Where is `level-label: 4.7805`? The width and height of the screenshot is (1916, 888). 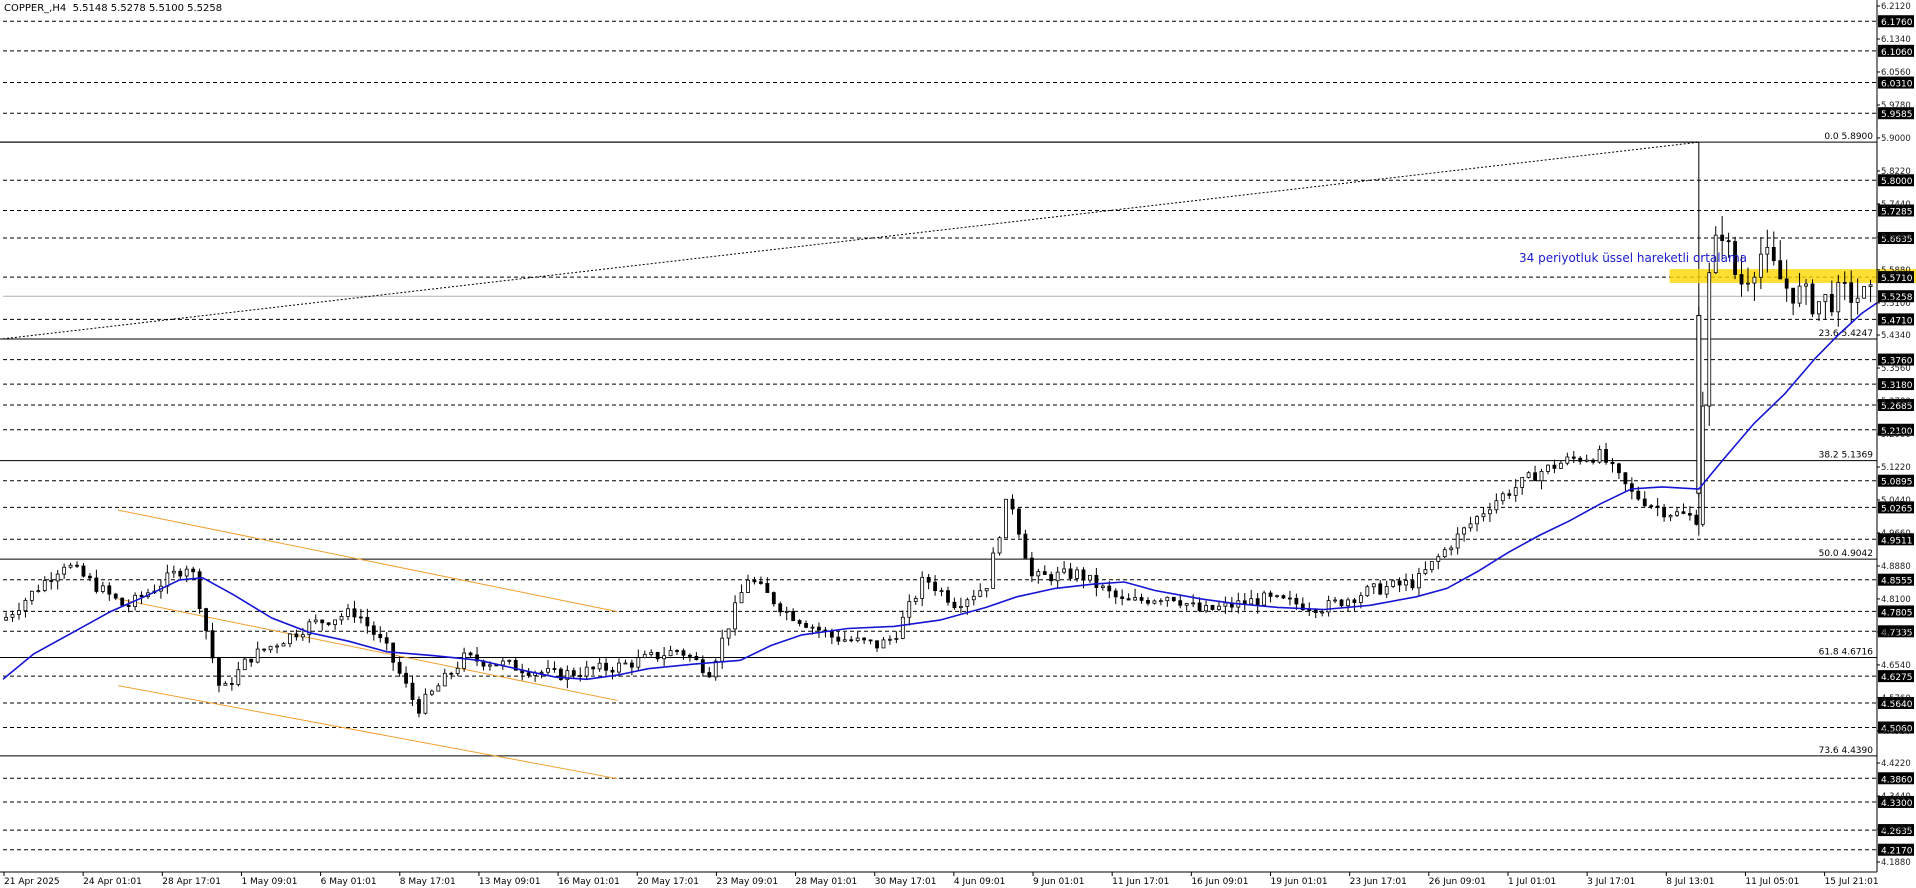
level-label: 4.7805 is located at coordinates (1897, 613).